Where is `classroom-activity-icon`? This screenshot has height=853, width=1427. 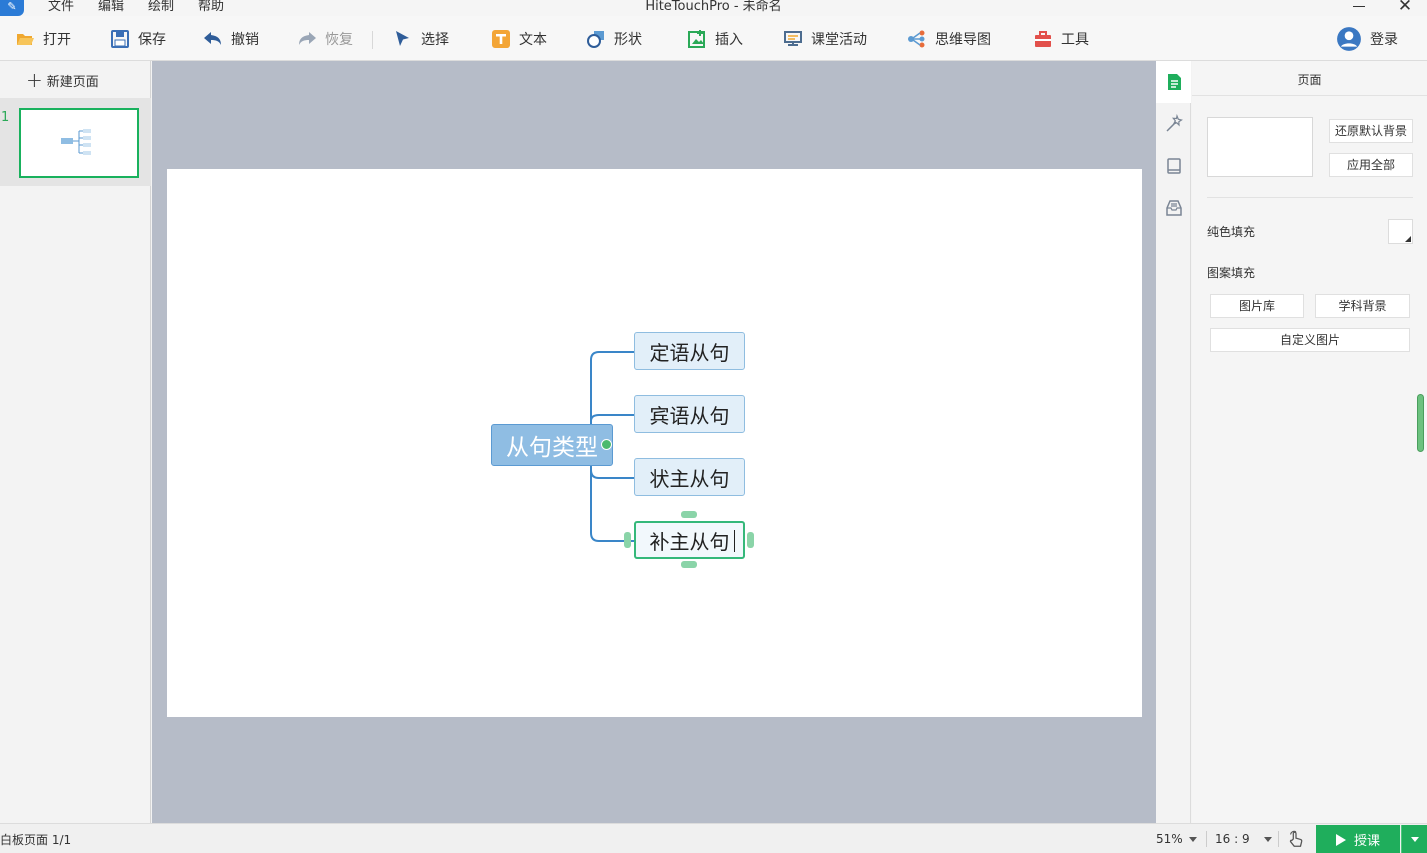 classroom-activity-icon is located at coordinates (793, 38).